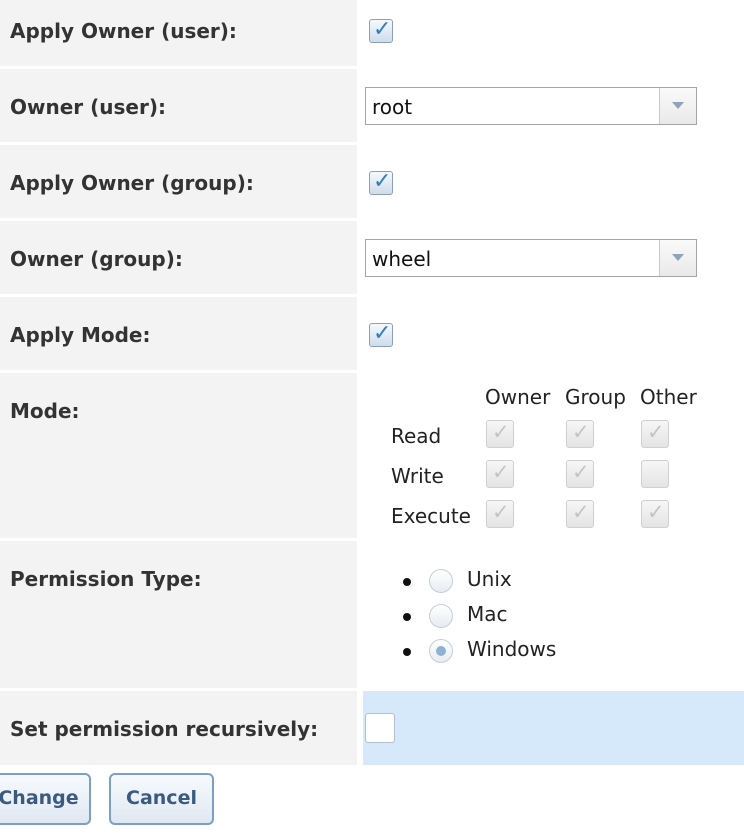 This screenshot has width=744, height=836. What do you see at coordinates (178, 614) in the screenshot?
I see `label-cell: Permission Type:` at bounding box center [178, 614].